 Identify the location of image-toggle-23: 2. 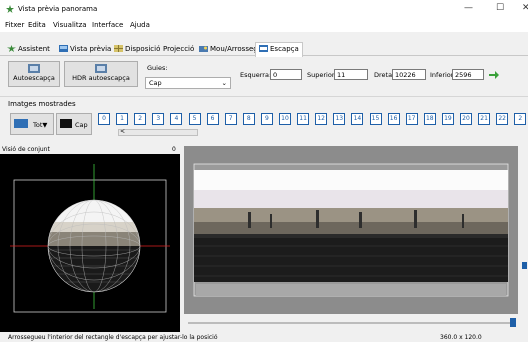
(520, 119).